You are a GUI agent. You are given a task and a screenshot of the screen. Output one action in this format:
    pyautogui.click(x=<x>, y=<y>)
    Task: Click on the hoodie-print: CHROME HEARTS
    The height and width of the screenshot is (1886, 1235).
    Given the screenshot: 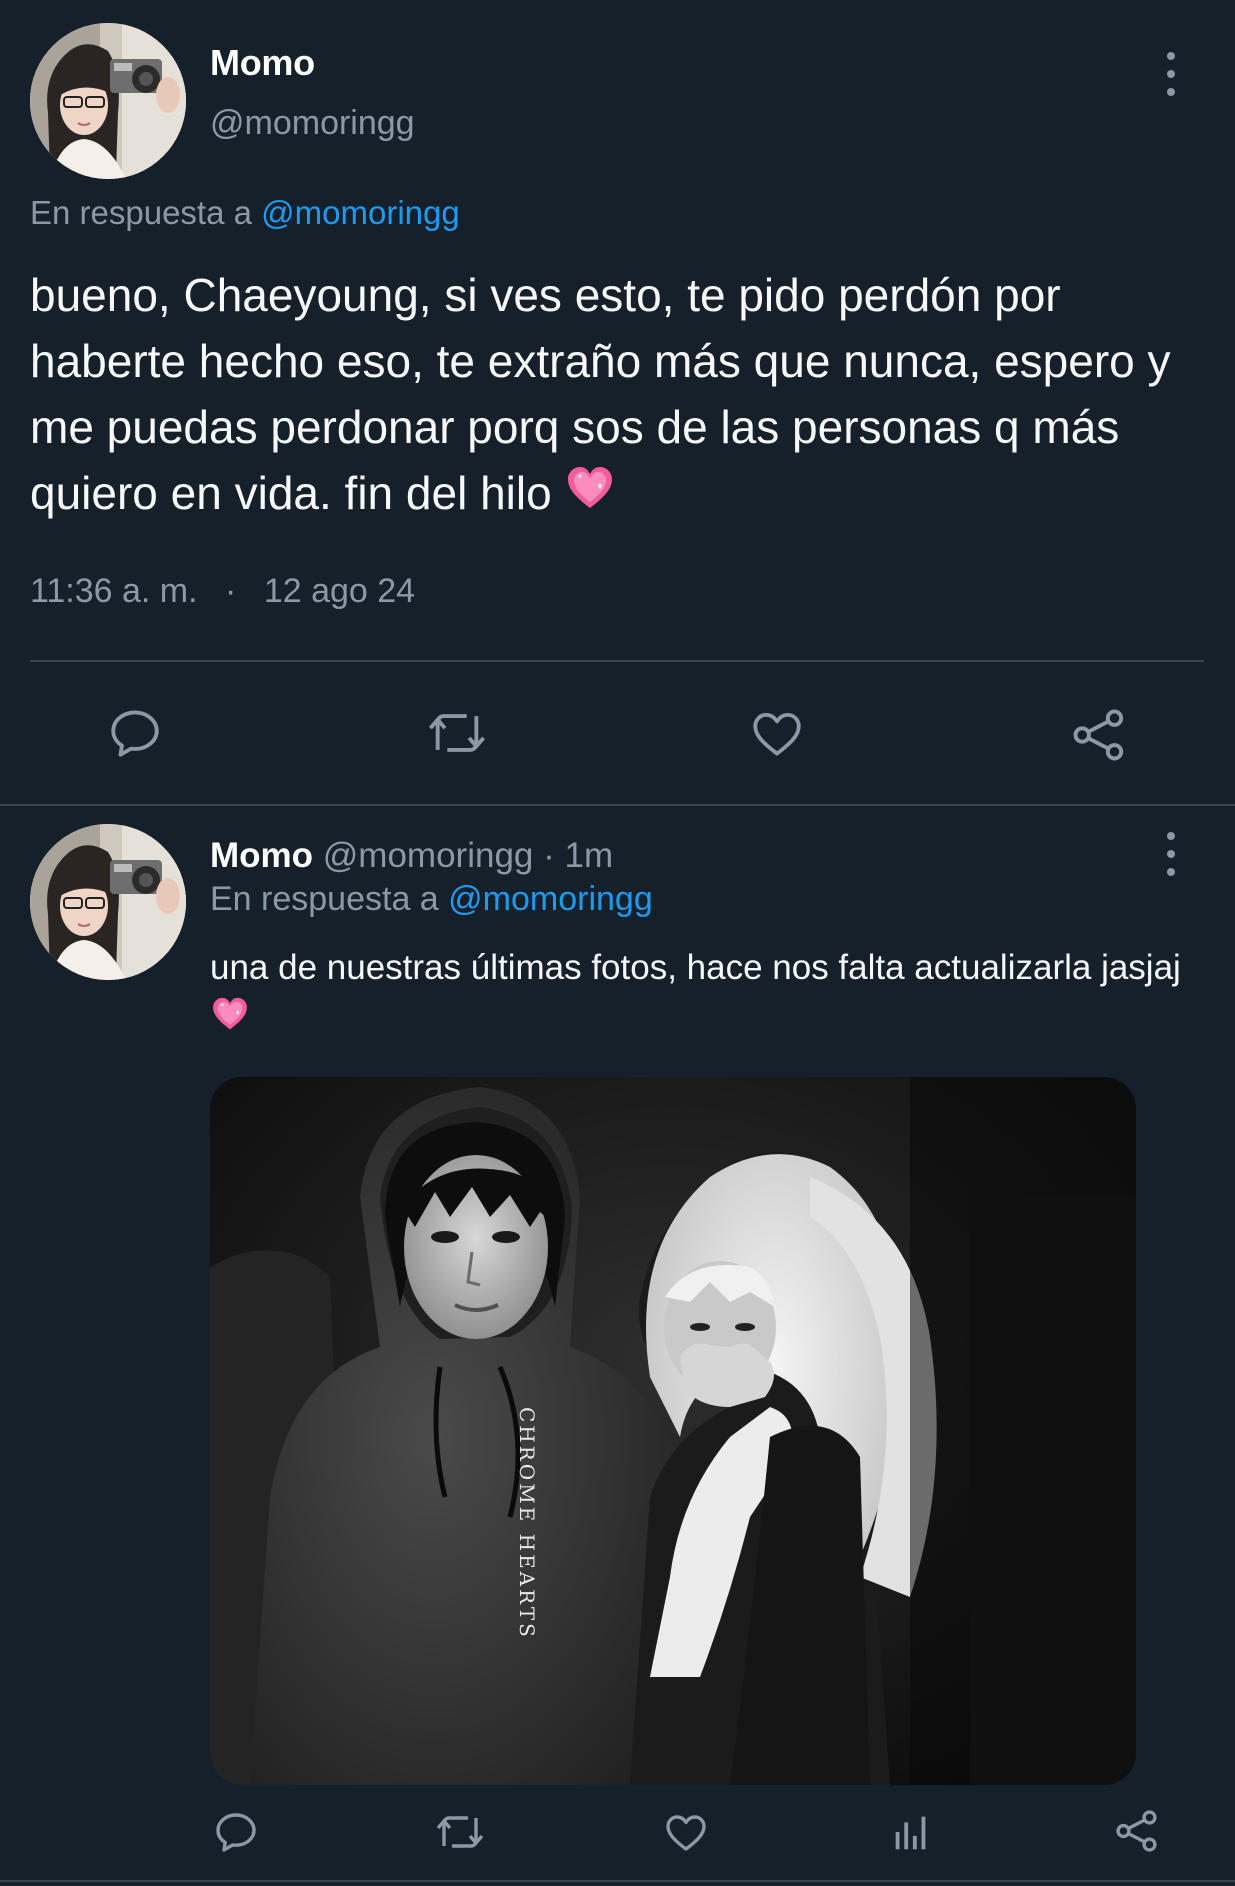 What is the action you would take?
    pyautogui.click(x=527, y=1523)
    